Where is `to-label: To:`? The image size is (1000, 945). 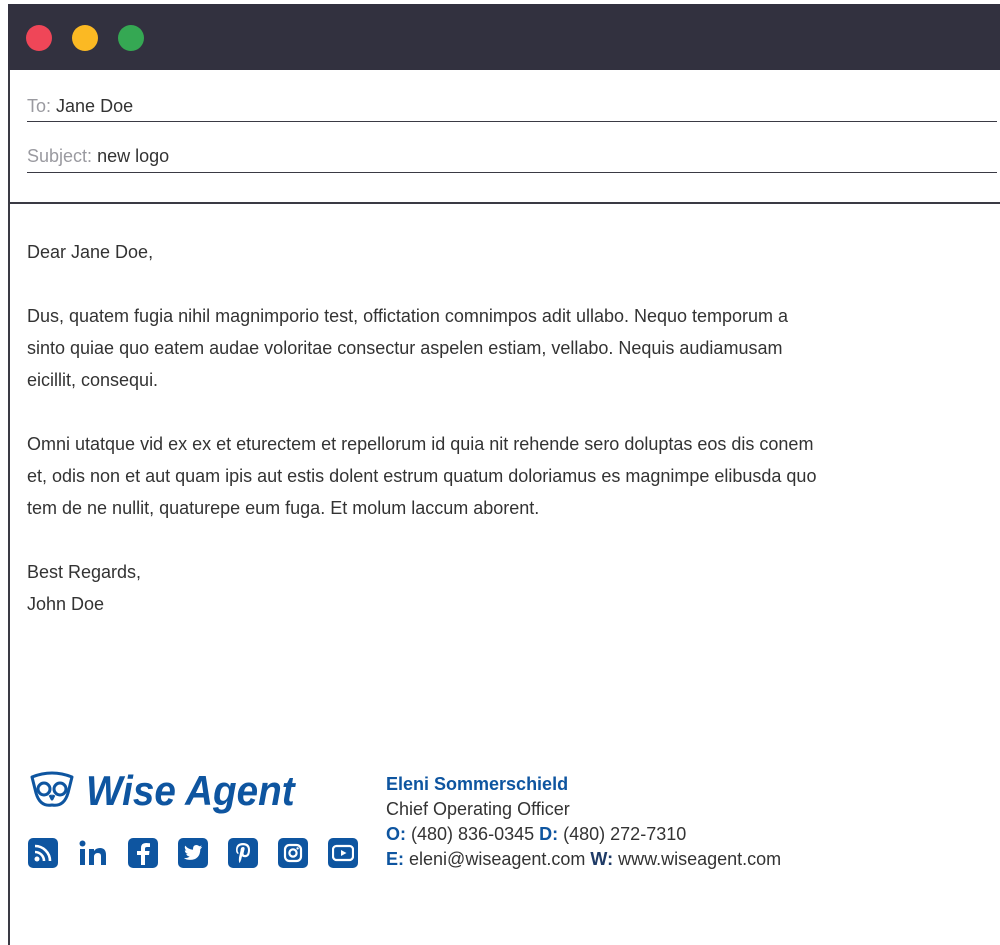 to-label: To: is located at coordinates (39, 106).